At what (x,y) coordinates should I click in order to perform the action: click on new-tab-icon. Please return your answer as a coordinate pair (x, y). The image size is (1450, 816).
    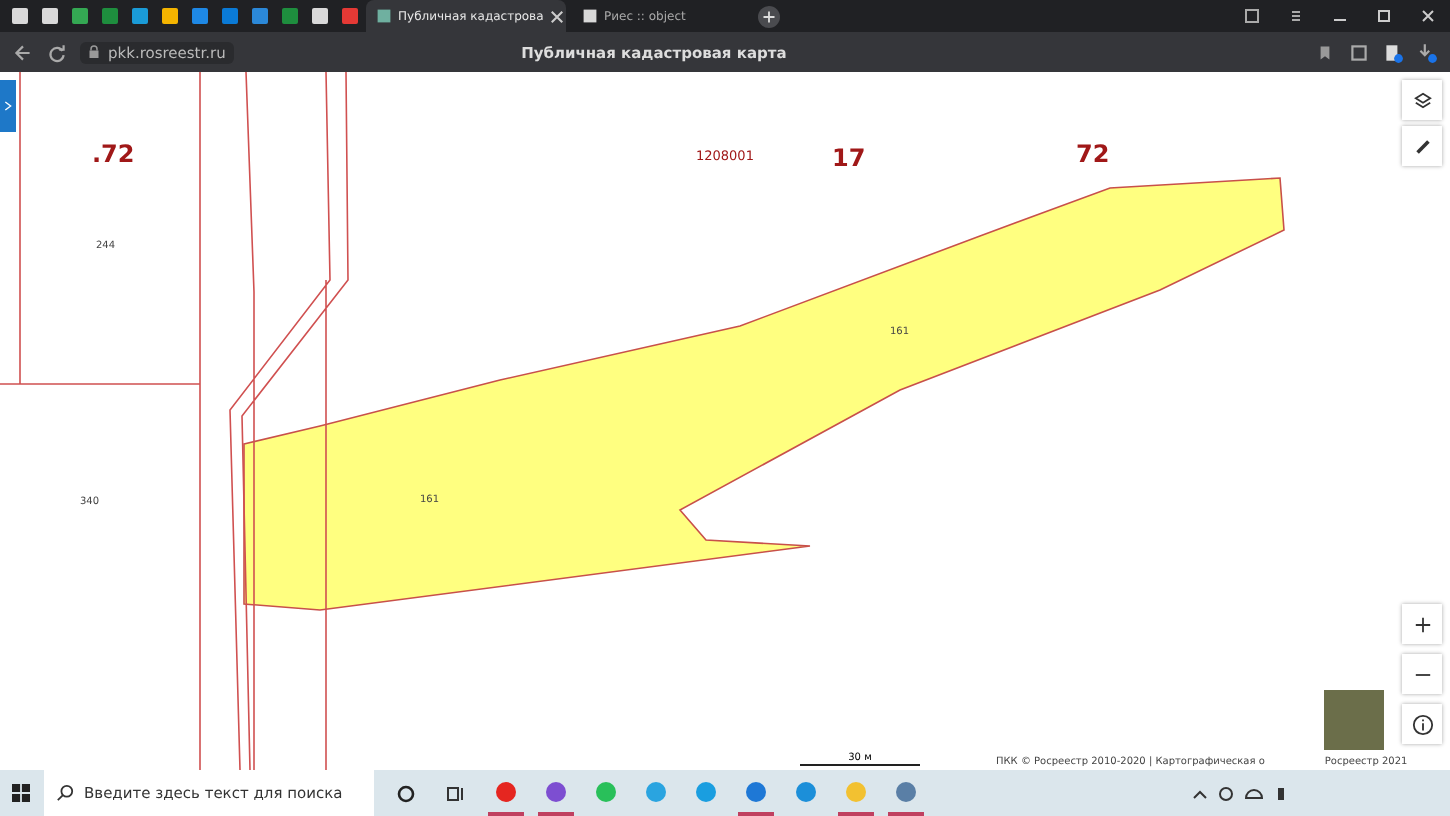
    Looking at the image, I should click on (769, 16).